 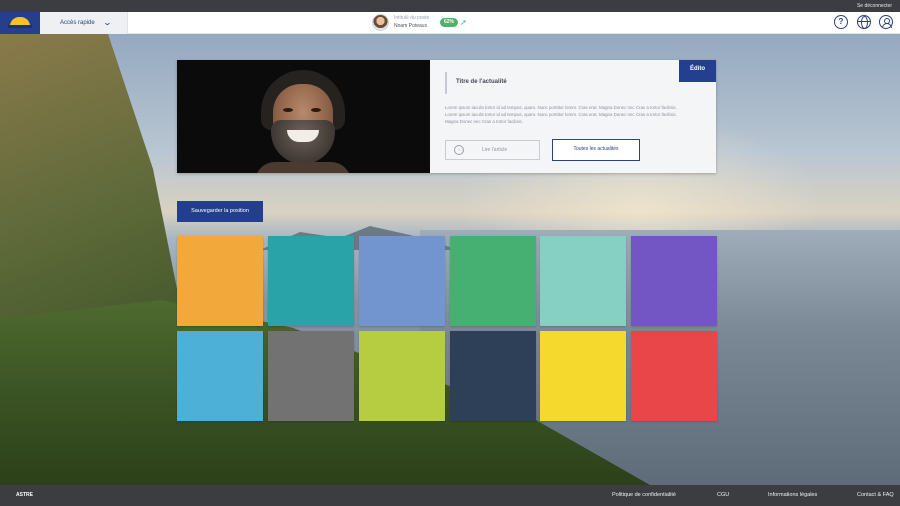 I want to click on user-profile: Intitulé du poste Noam Poteaux 62% ➚, so click(x=422, y=23).